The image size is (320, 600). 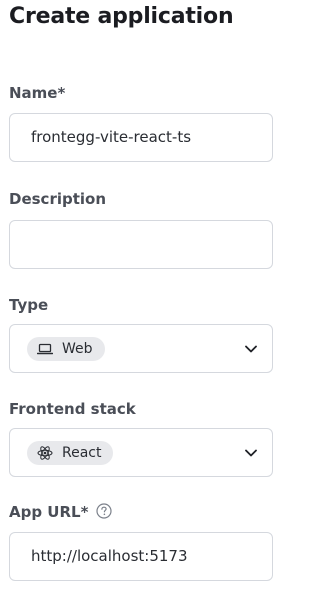 I want to click on name-input: frontegg-vite-react-ts, so click(x=141, y=137).